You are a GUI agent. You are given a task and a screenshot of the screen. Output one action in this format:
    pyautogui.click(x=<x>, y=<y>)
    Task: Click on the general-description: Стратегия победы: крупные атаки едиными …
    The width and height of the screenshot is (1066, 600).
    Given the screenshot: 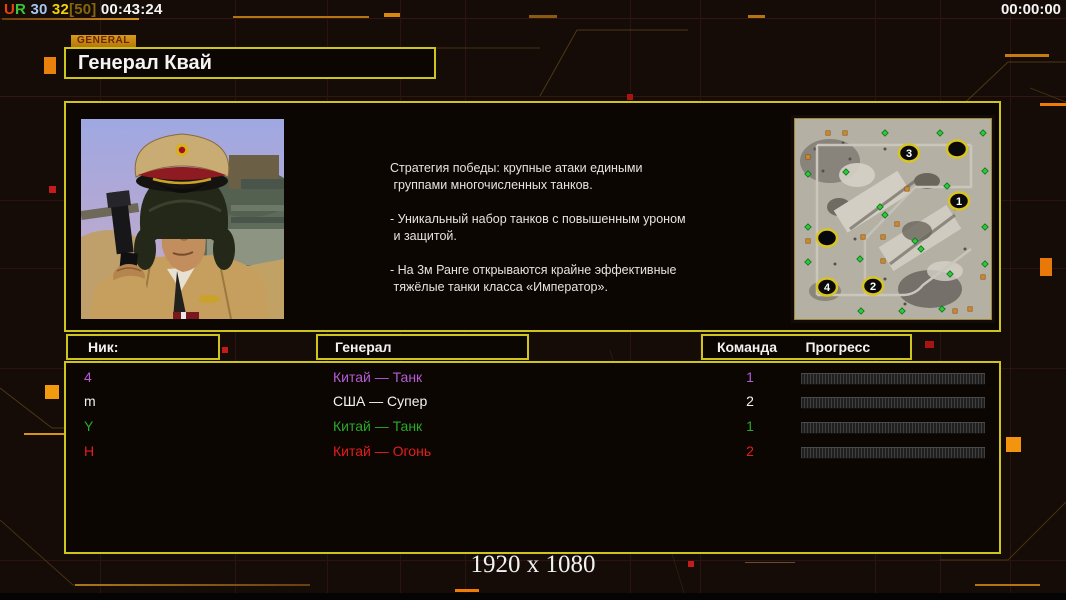 What is the action you would take?
    pyautogui.click(x=538, y=227)
    